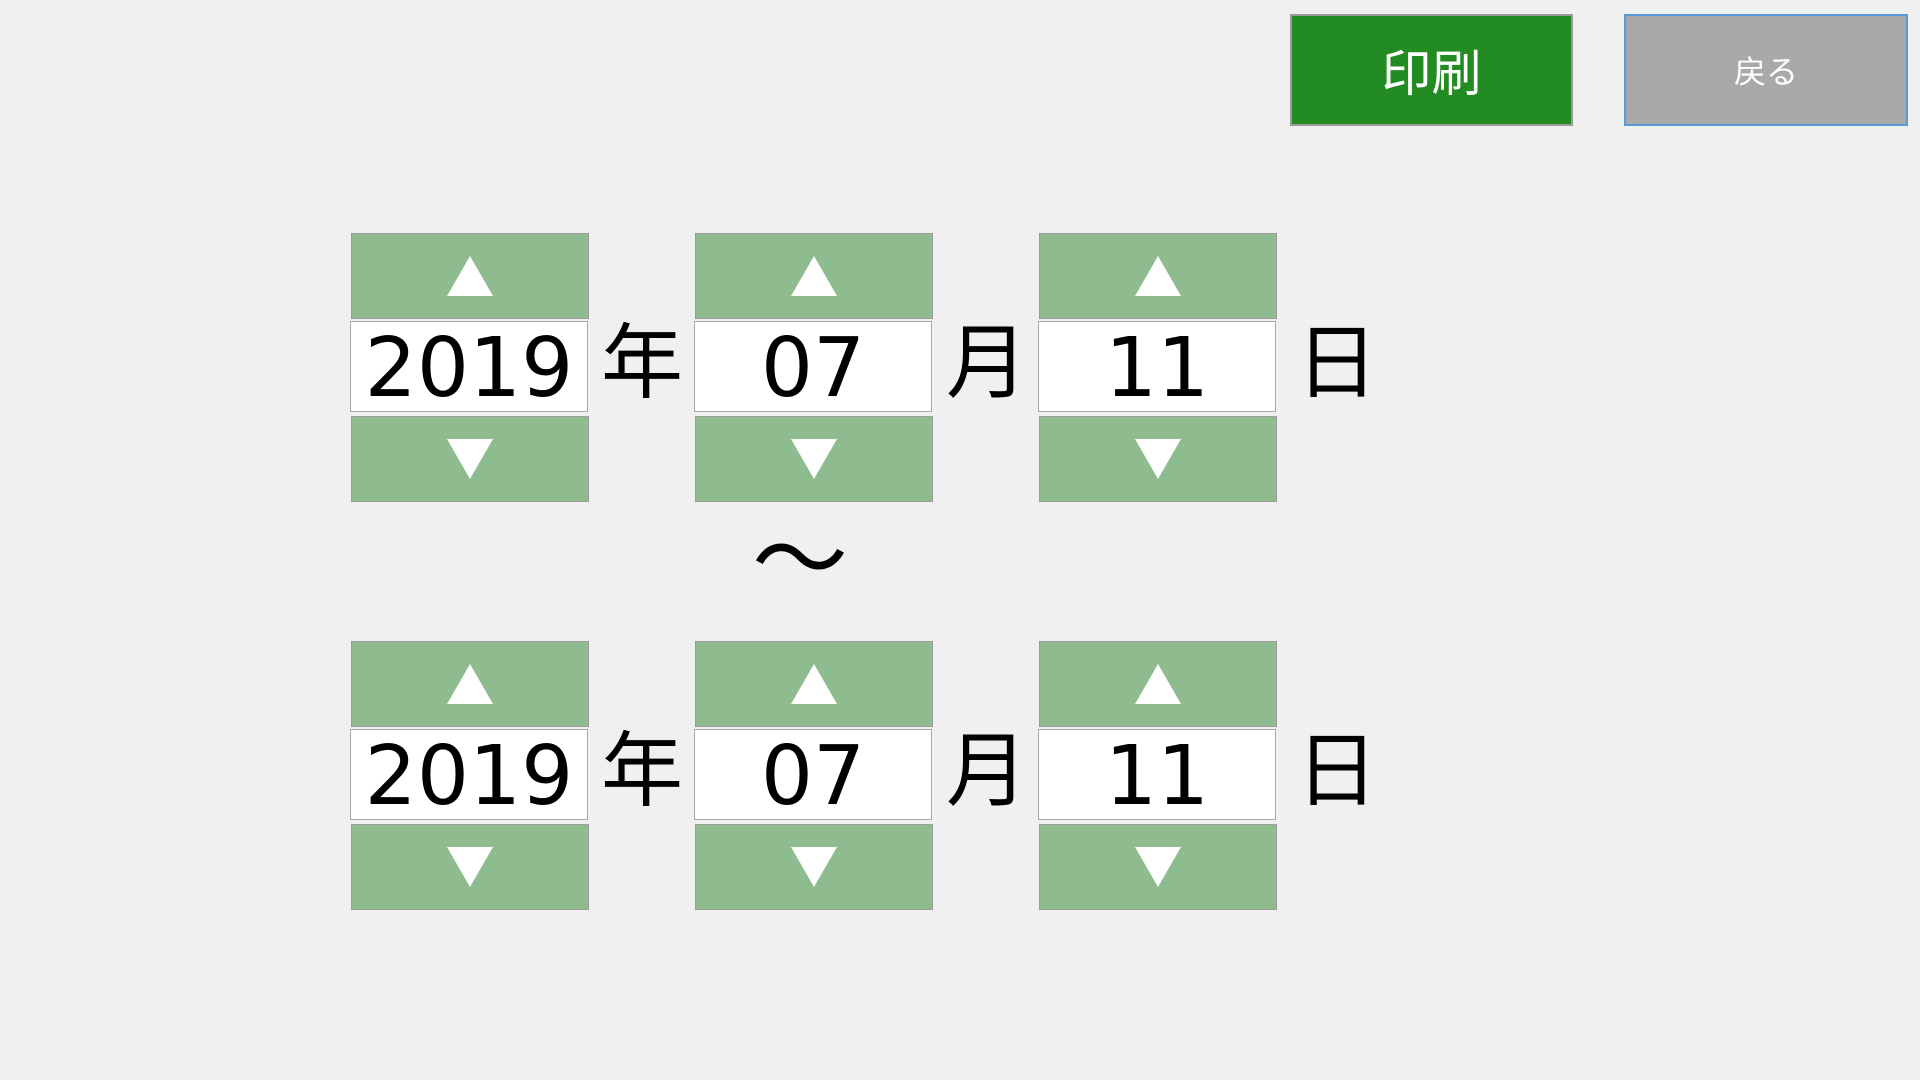 The width and height of the screenshot is (1920, 1080). I want to click on to-day-spinner: 11, so click(1158, 775).